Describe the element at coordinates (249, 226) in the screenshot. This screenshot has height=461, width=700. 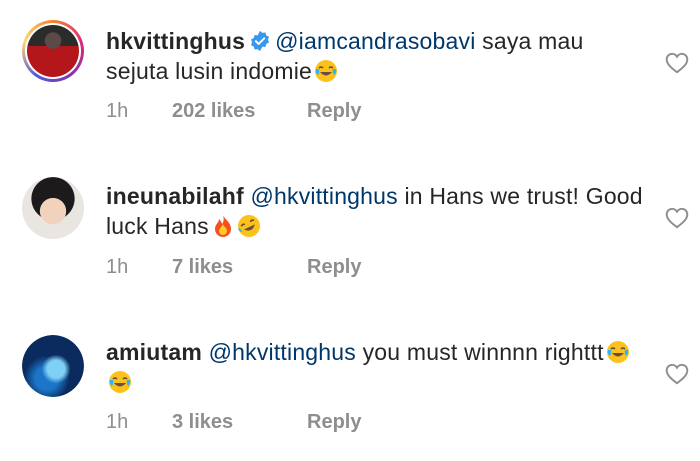
I see `rolling-on-floor-laughing-icon` at that location.